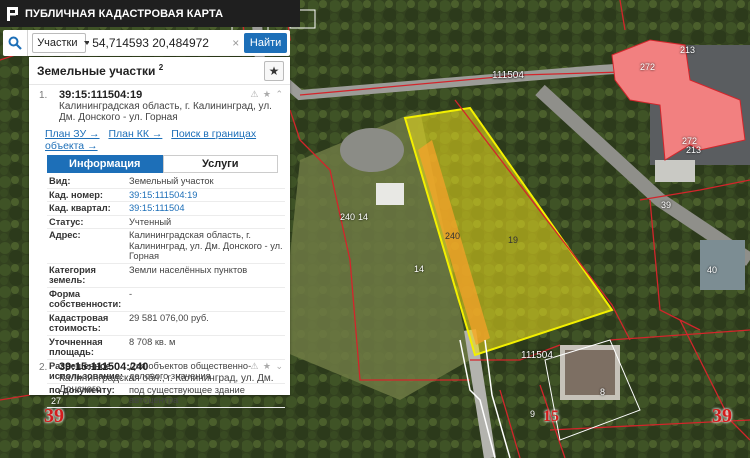 This screenshot has width=750, height=458. Describe the element at coordinates (131, 293) in the screenshot. I see `field-value: -` at that location.